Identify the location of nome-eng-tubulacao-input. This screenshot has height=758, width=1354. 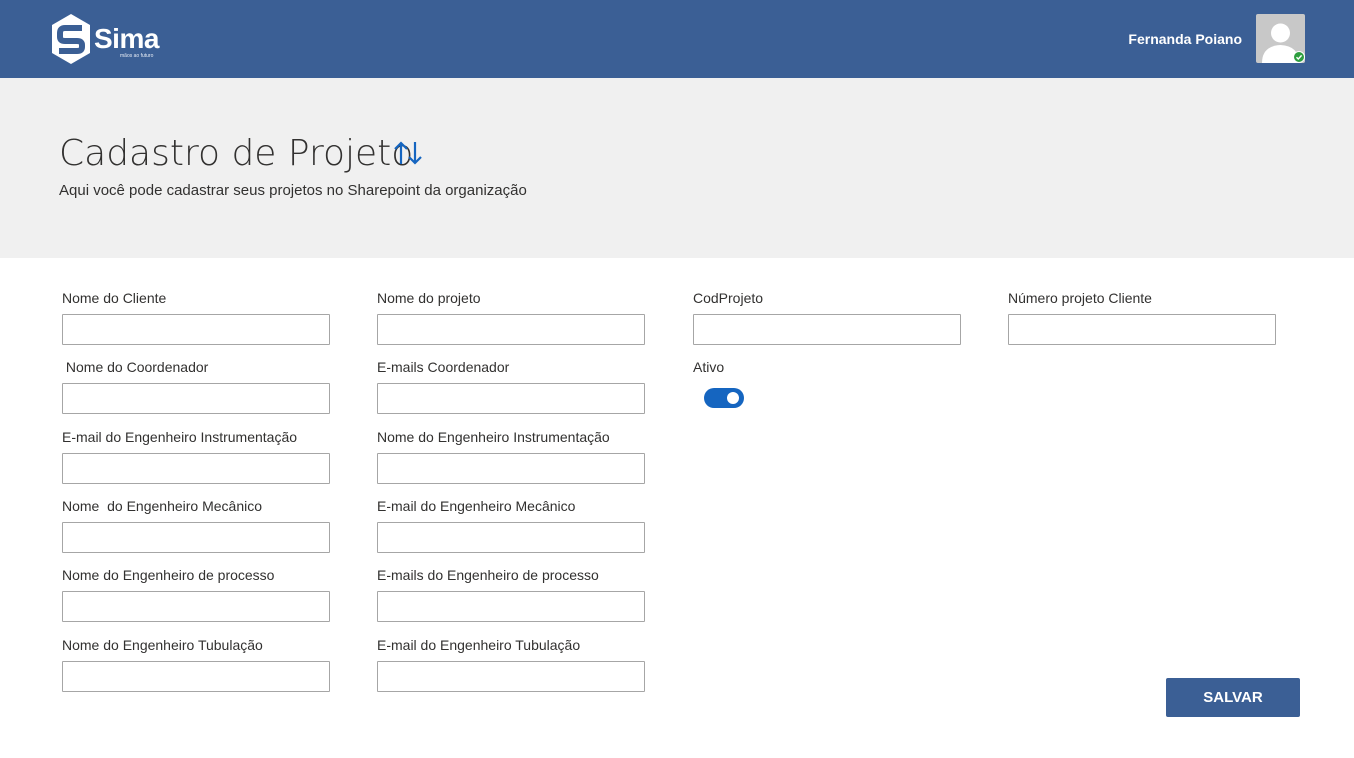
(196, 676).